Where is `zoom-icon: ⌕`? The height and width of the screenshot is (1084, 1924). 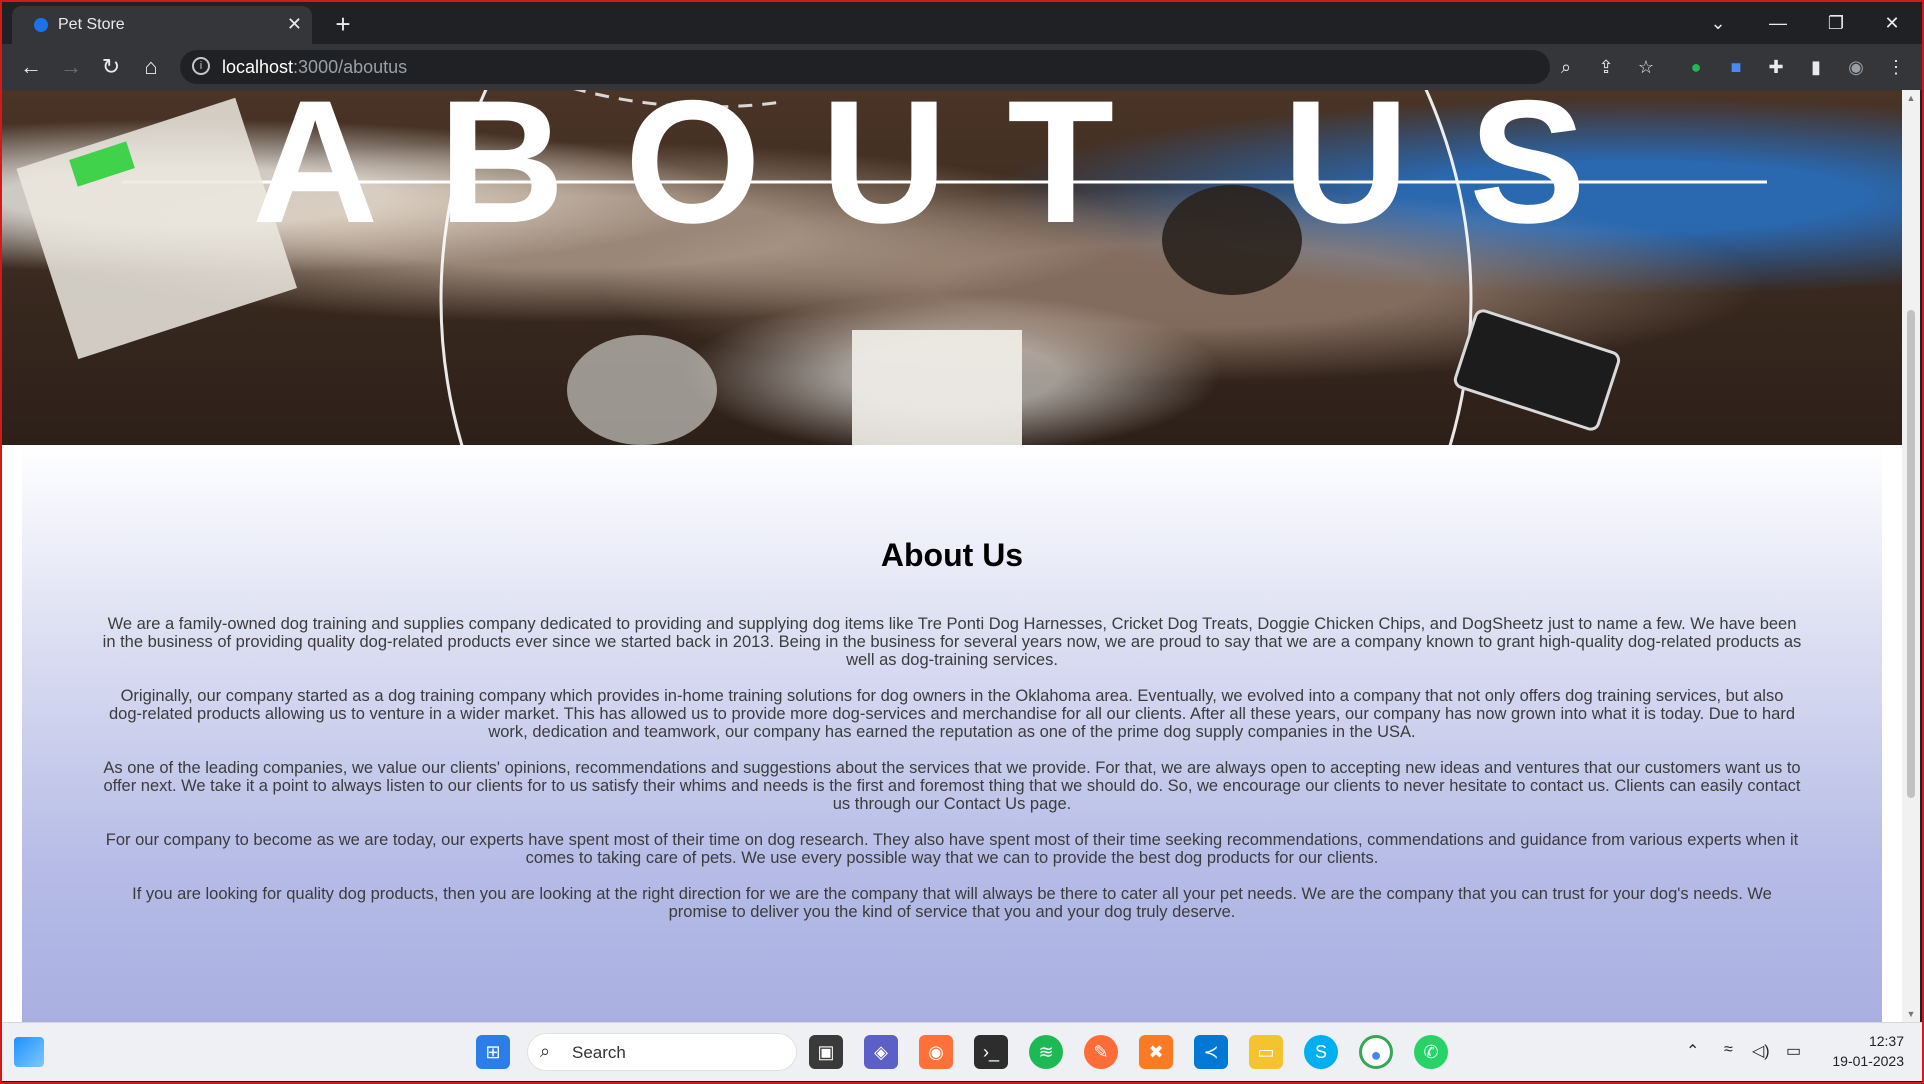 zoom-icon: ⌕ is located at coordinates (1566, 67).